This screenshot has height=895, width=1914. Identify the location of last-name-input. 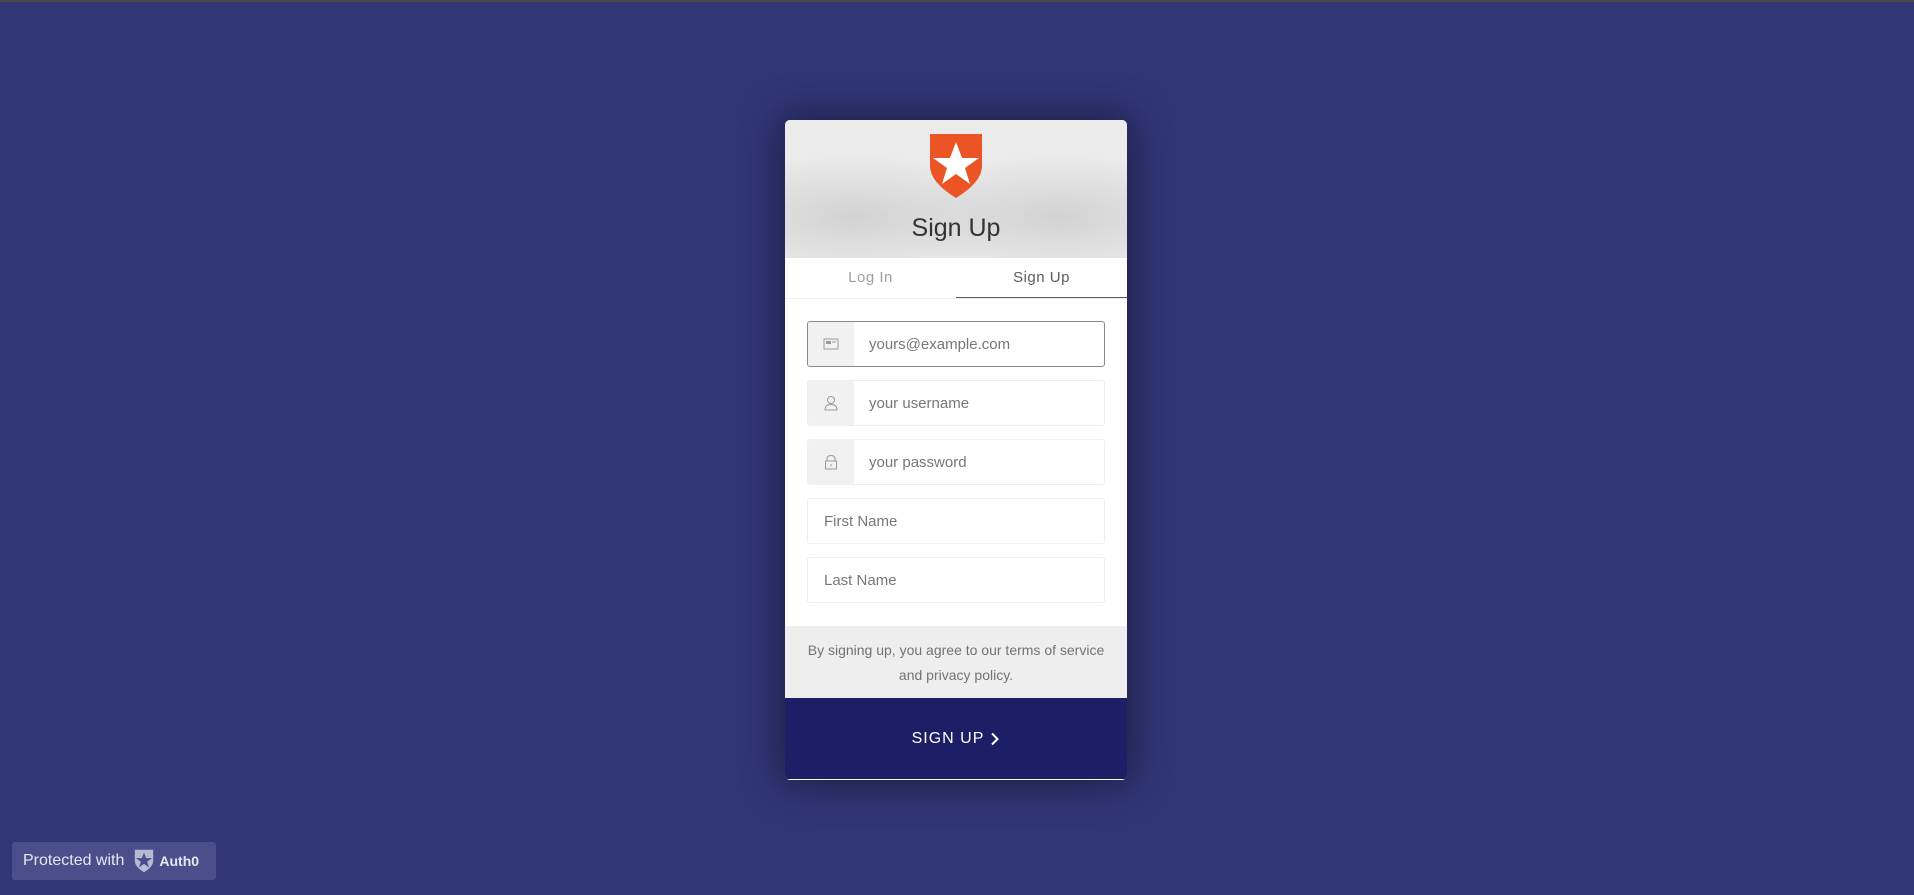
(956, 580).